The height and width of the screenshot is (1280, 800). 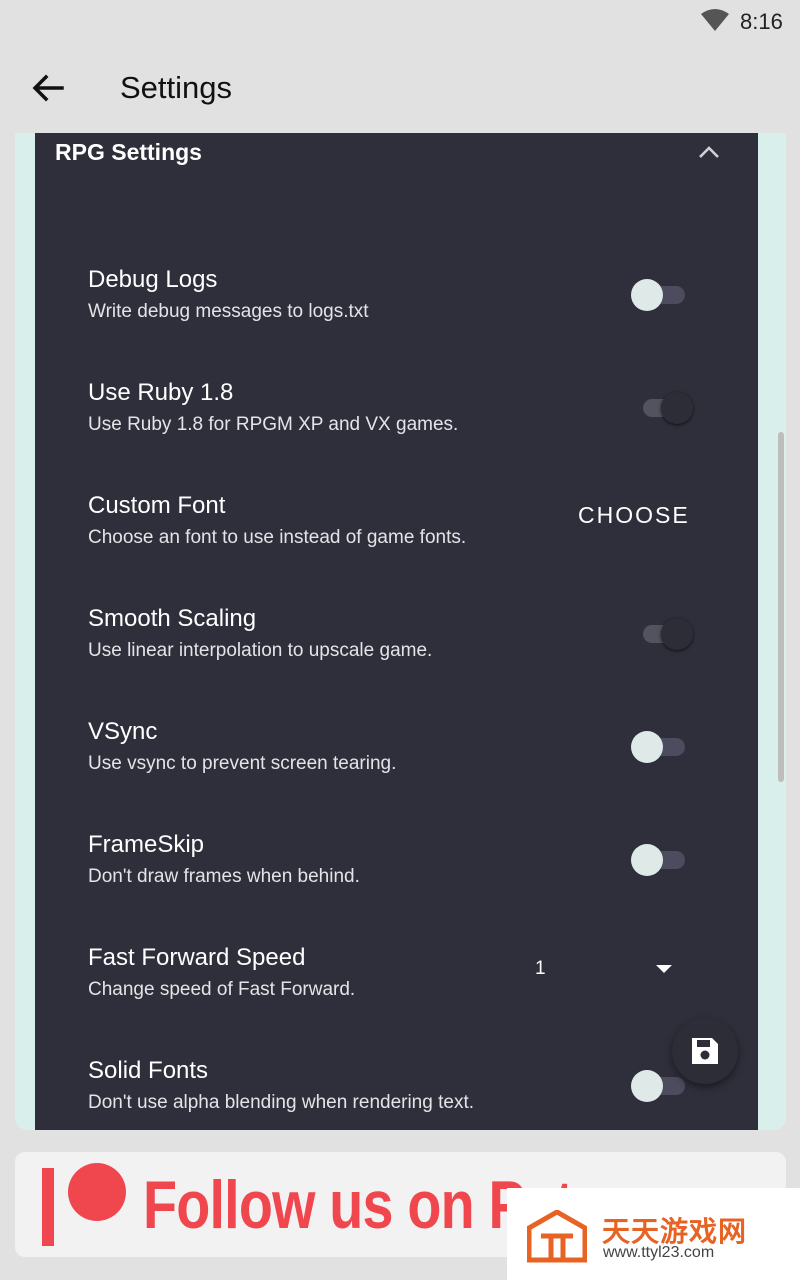 What do you see at coordinates (128, 152) in the screenshot?
I see `section-title: RPG Settings` at bounding box center [128, 152].